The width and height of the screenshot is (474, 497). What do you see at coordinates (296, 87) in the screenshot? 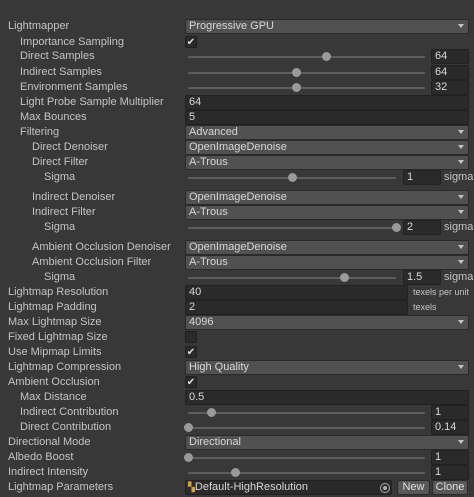
I see `environment-samples-4-slider-thumb` at bounding box center [296, 87].